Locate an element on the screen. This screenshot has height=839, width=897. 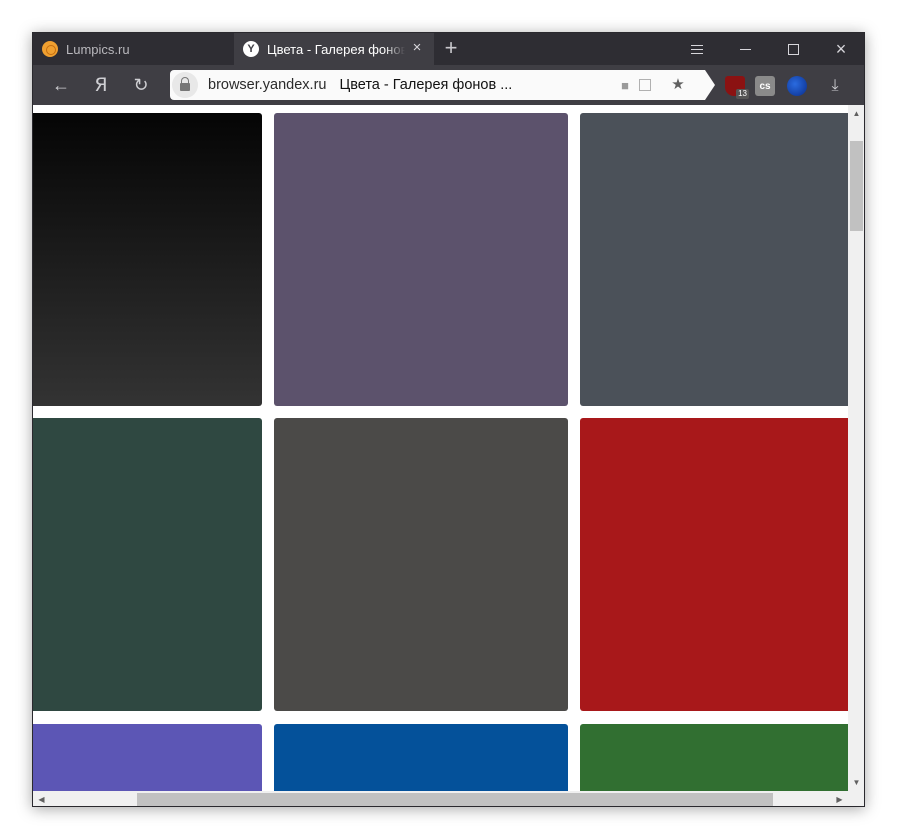
ublock-badge: 13 is located at coordinates (742, 94).